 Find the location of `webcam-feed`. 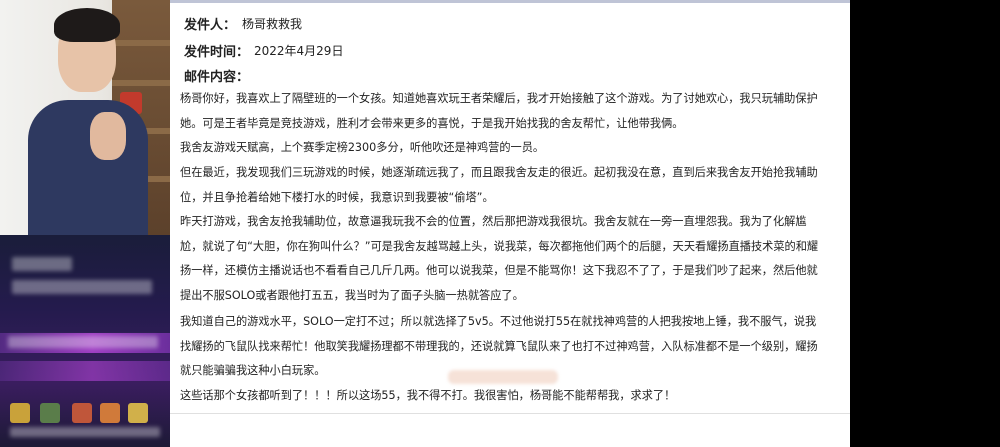

webcam-feed is located at coordinates (92, 117).